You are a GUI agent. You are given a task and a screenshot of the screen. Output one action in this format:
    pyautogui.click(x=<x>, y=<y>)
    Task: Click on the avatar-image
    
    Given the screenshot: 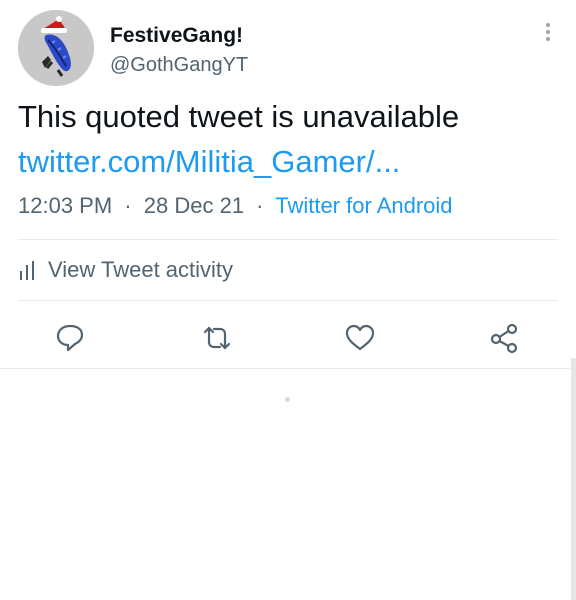 What is the action you would take?
    pyautogui.click(x=56, y=48)
    